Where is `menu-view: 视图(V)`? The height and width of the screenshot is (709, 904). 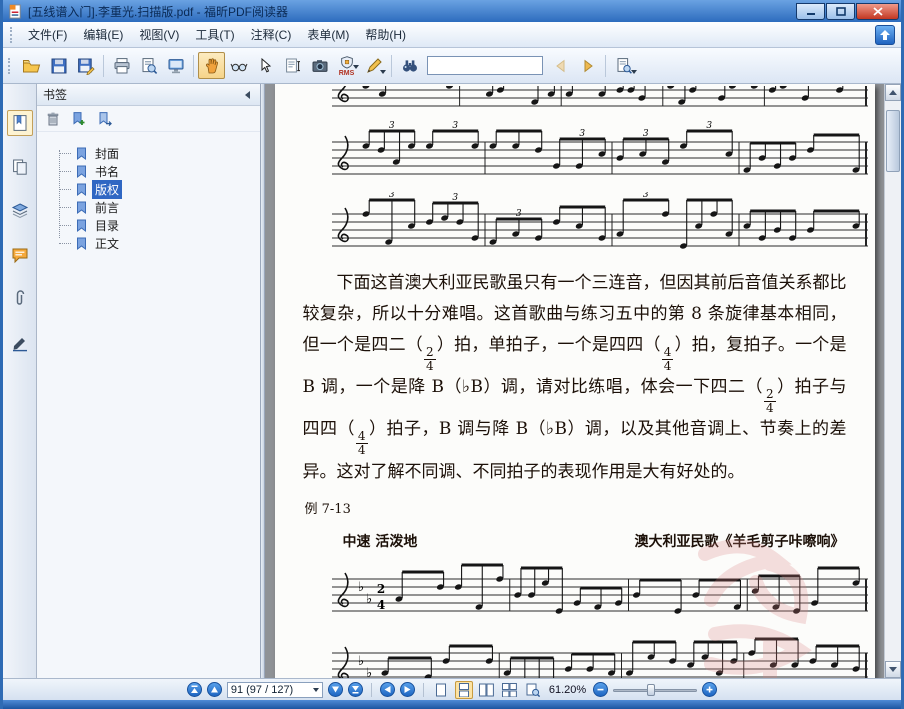
menu-view: 视图(V) is located at coordinates (159, 34).